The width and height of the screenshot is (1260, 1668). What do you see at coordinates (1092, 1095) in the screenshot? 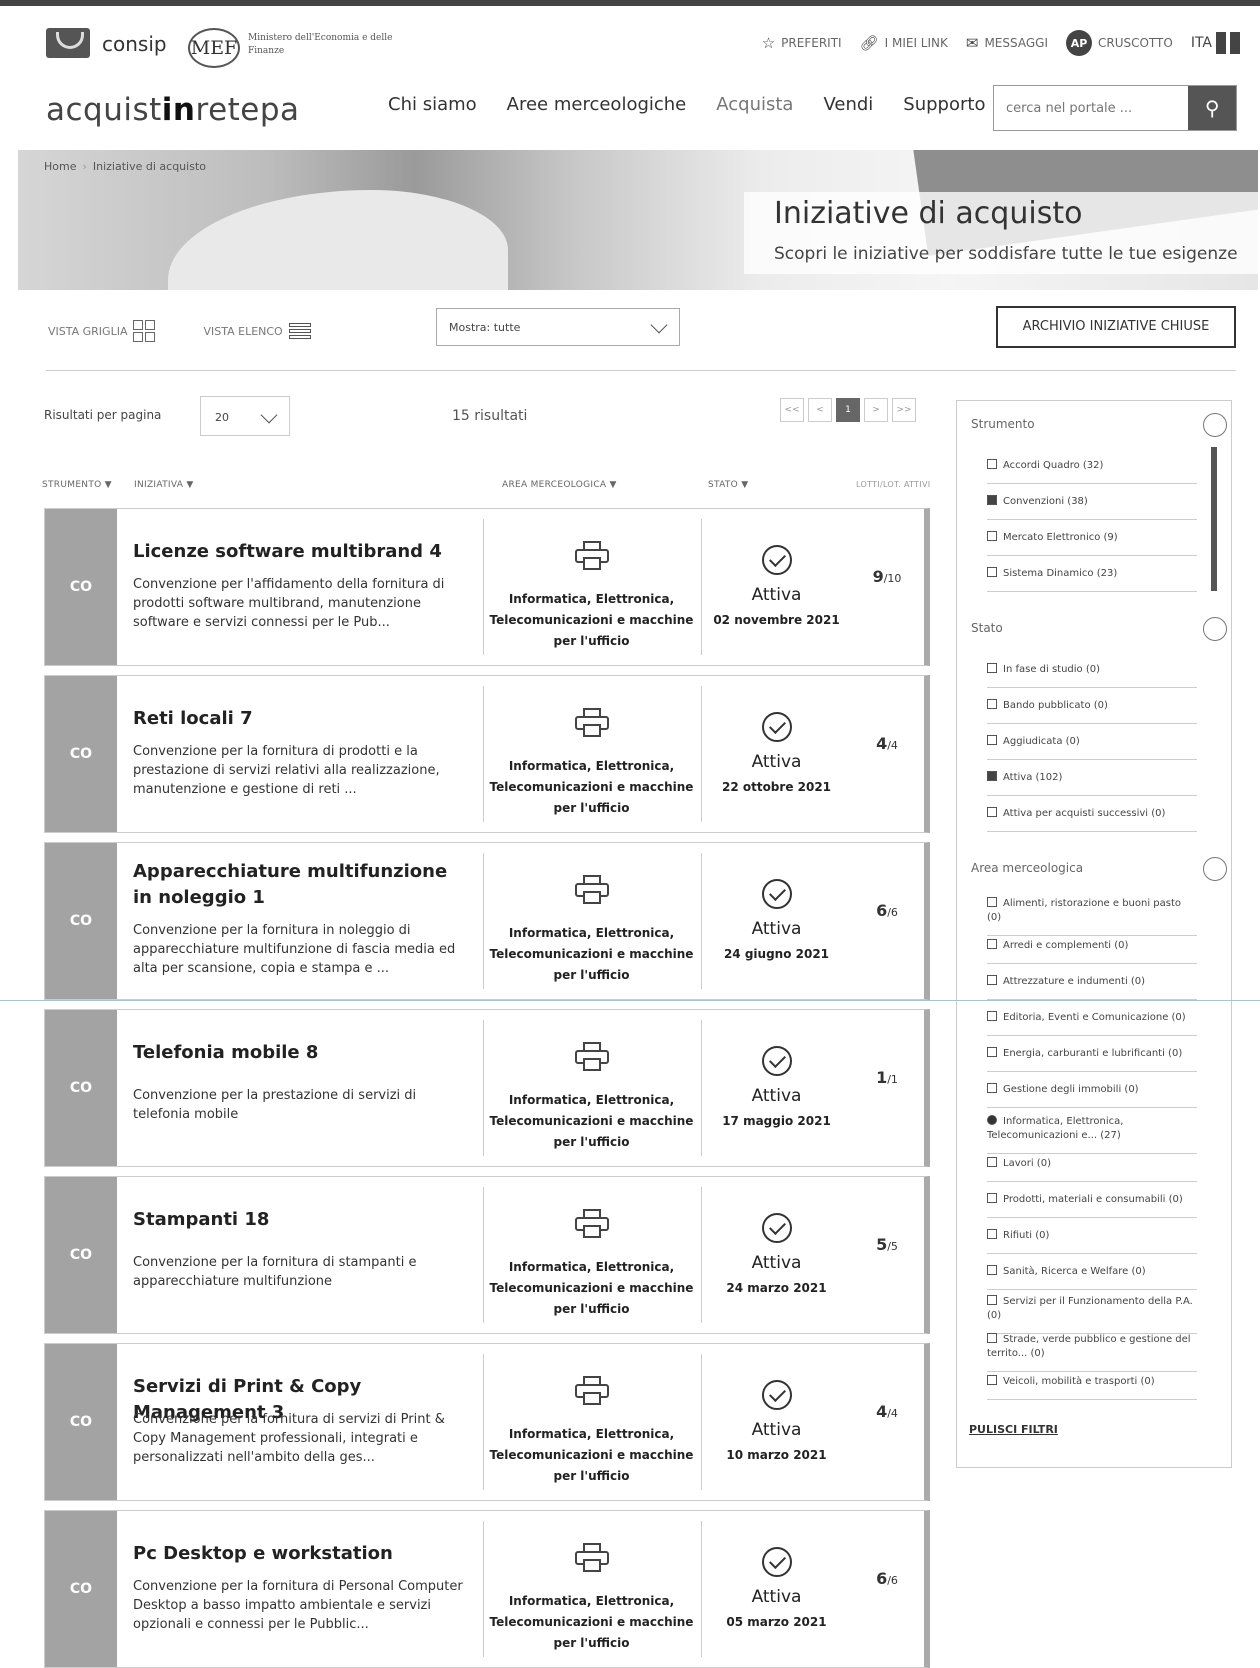
I see `filter-option: Gestione degli immobili (0)` at bounding box center [1092, 1095].